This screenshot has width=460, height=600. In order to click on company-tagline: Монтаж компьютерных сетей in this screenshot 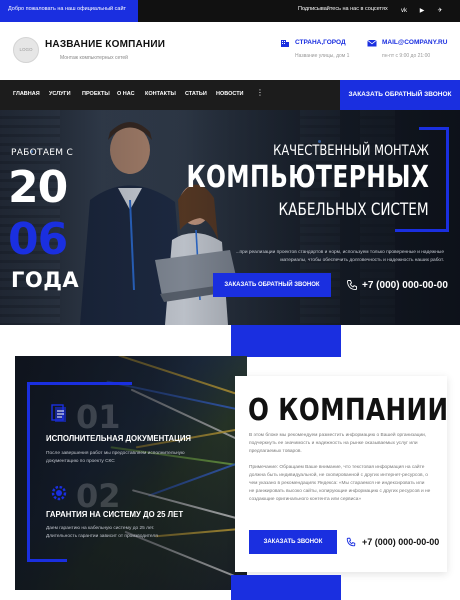, I will do `click(94, 58)`.